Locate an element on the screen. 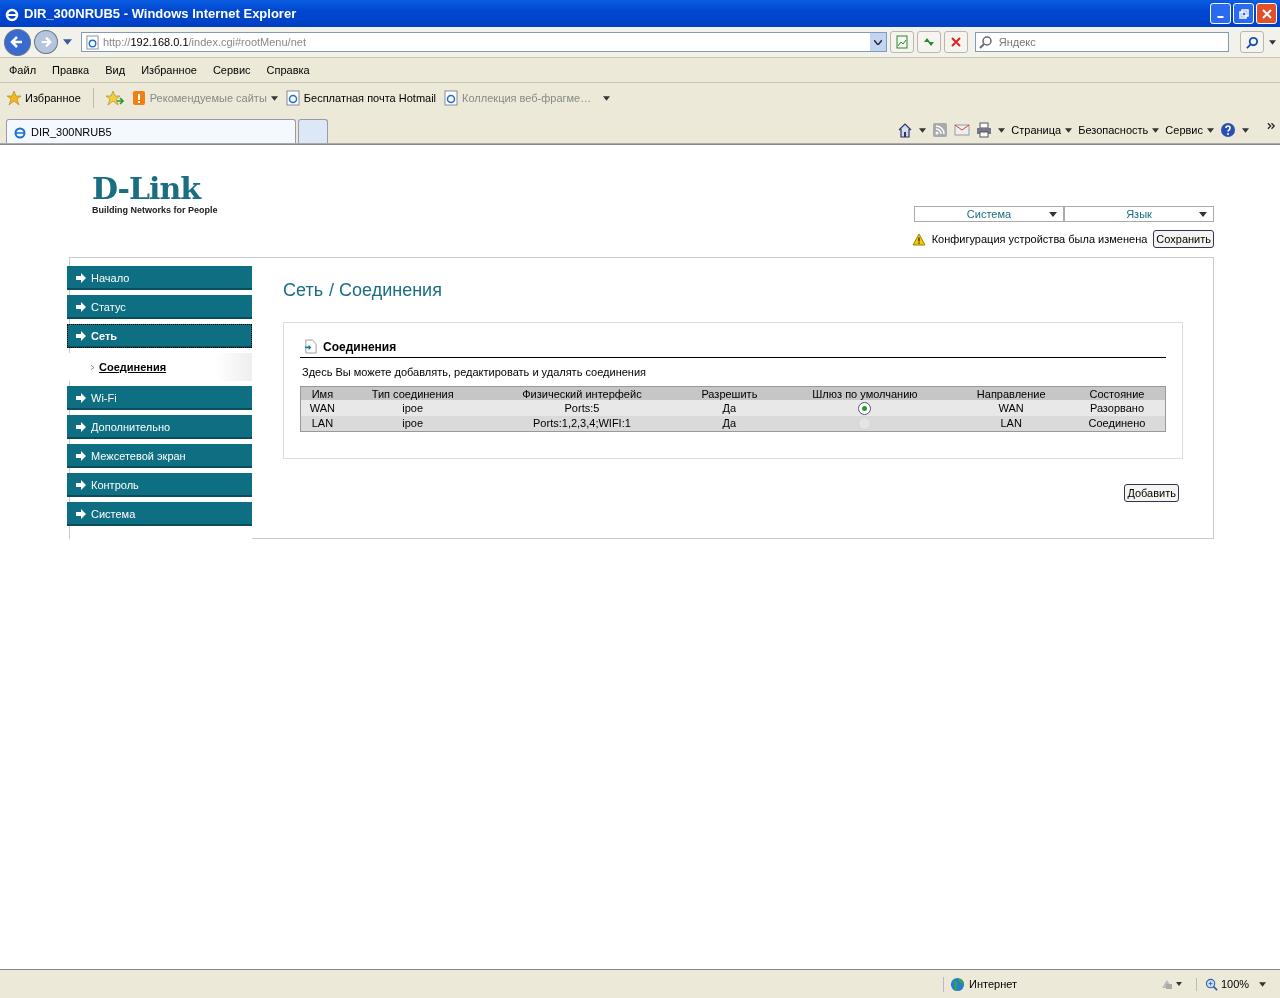 The height and width of the screenshot is (998, 1280). help-icon is located at coordinates (1228, 130).